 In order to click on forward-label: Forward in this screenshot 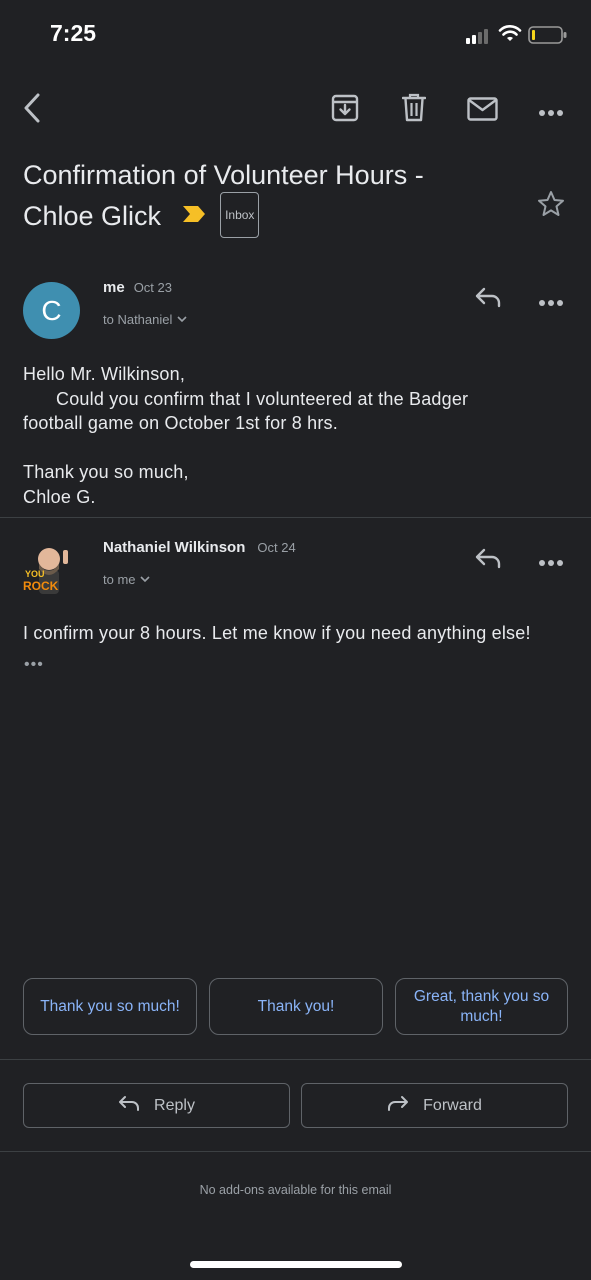, I will do `click(452, 1105)`.